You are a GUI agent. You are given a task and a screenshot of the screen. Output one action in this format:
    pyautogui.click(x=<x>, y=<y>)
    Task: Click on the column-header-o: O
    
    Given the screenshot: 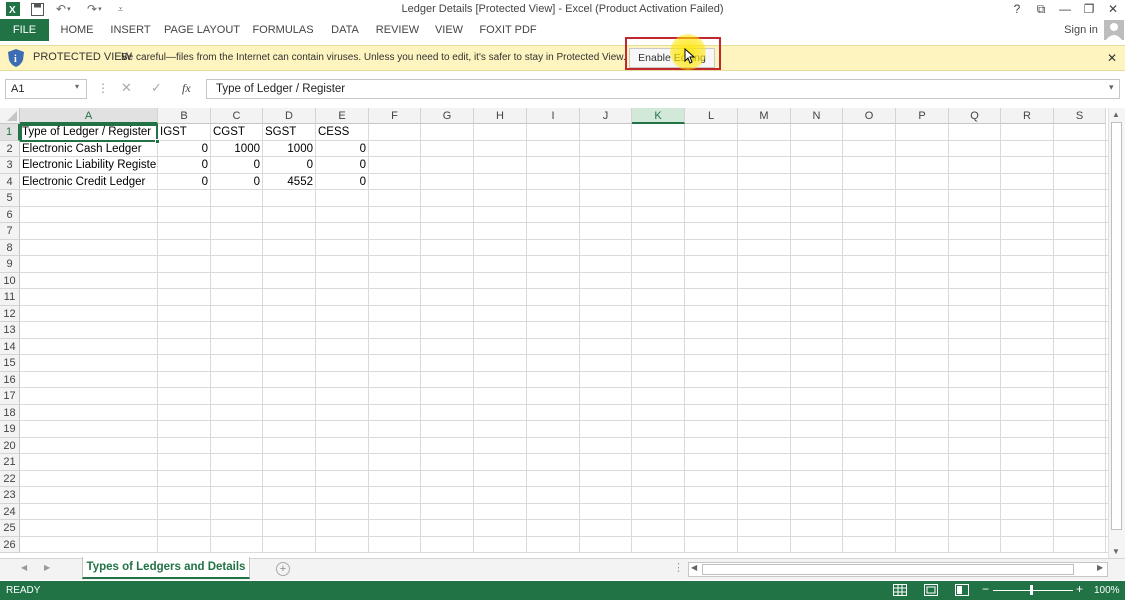 What is the action you would take?
    pyautogui.click(x=869, y=116)
    